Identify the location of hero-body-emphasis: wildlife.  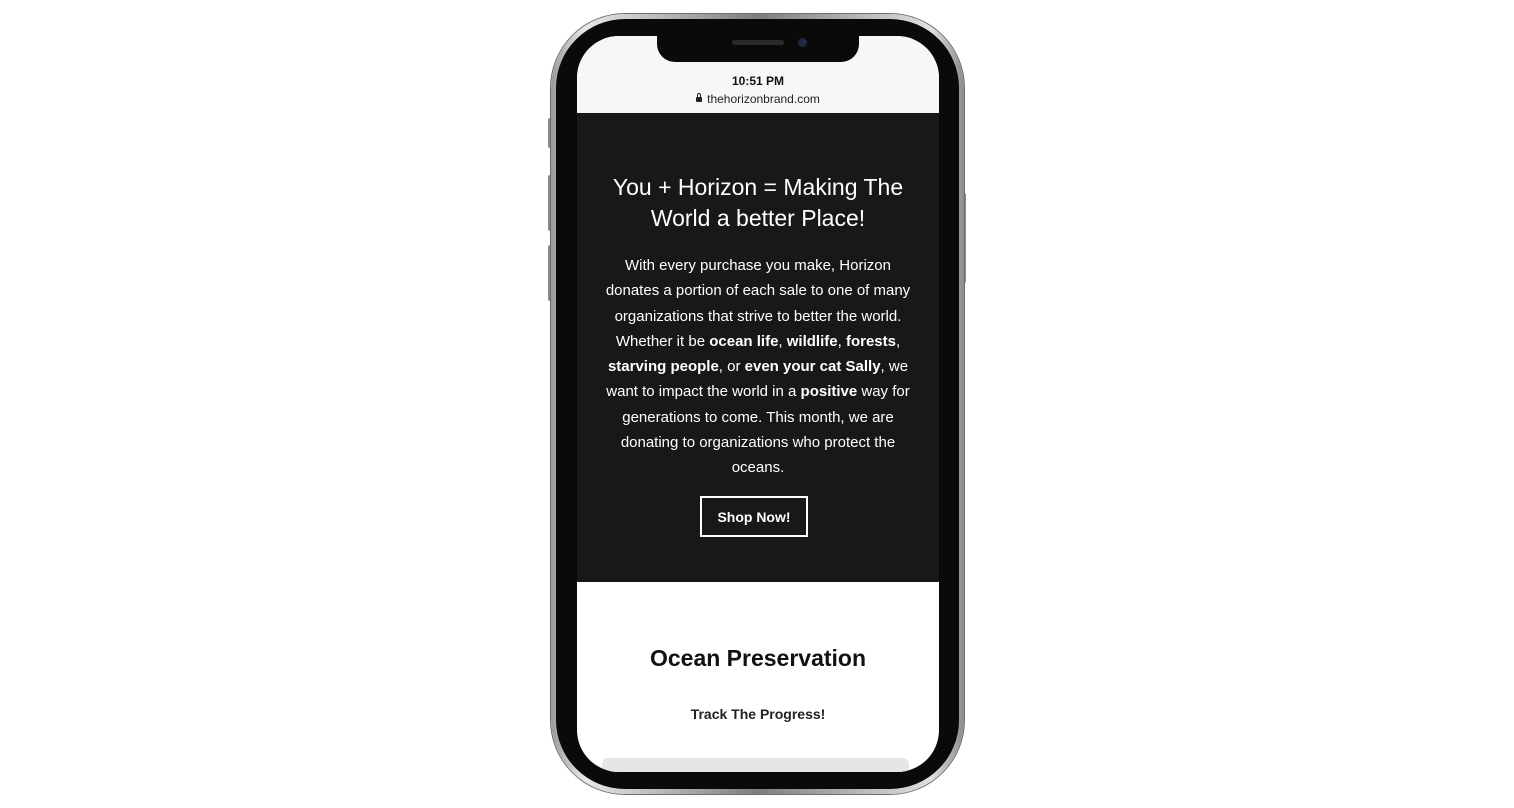
(812, 341).